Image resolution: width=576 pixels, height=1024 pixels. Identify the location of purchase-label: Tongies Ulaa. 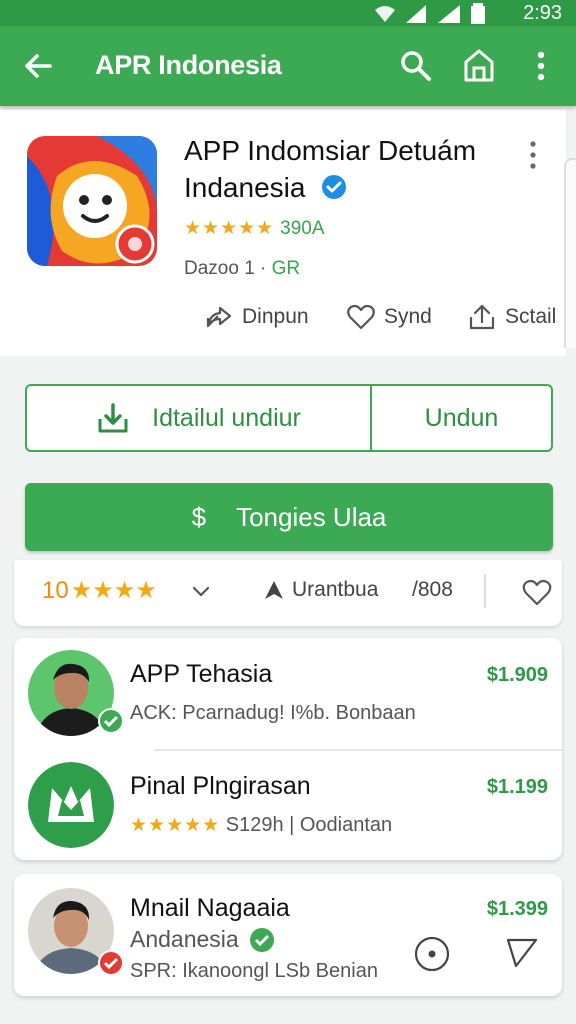
(311, 516).